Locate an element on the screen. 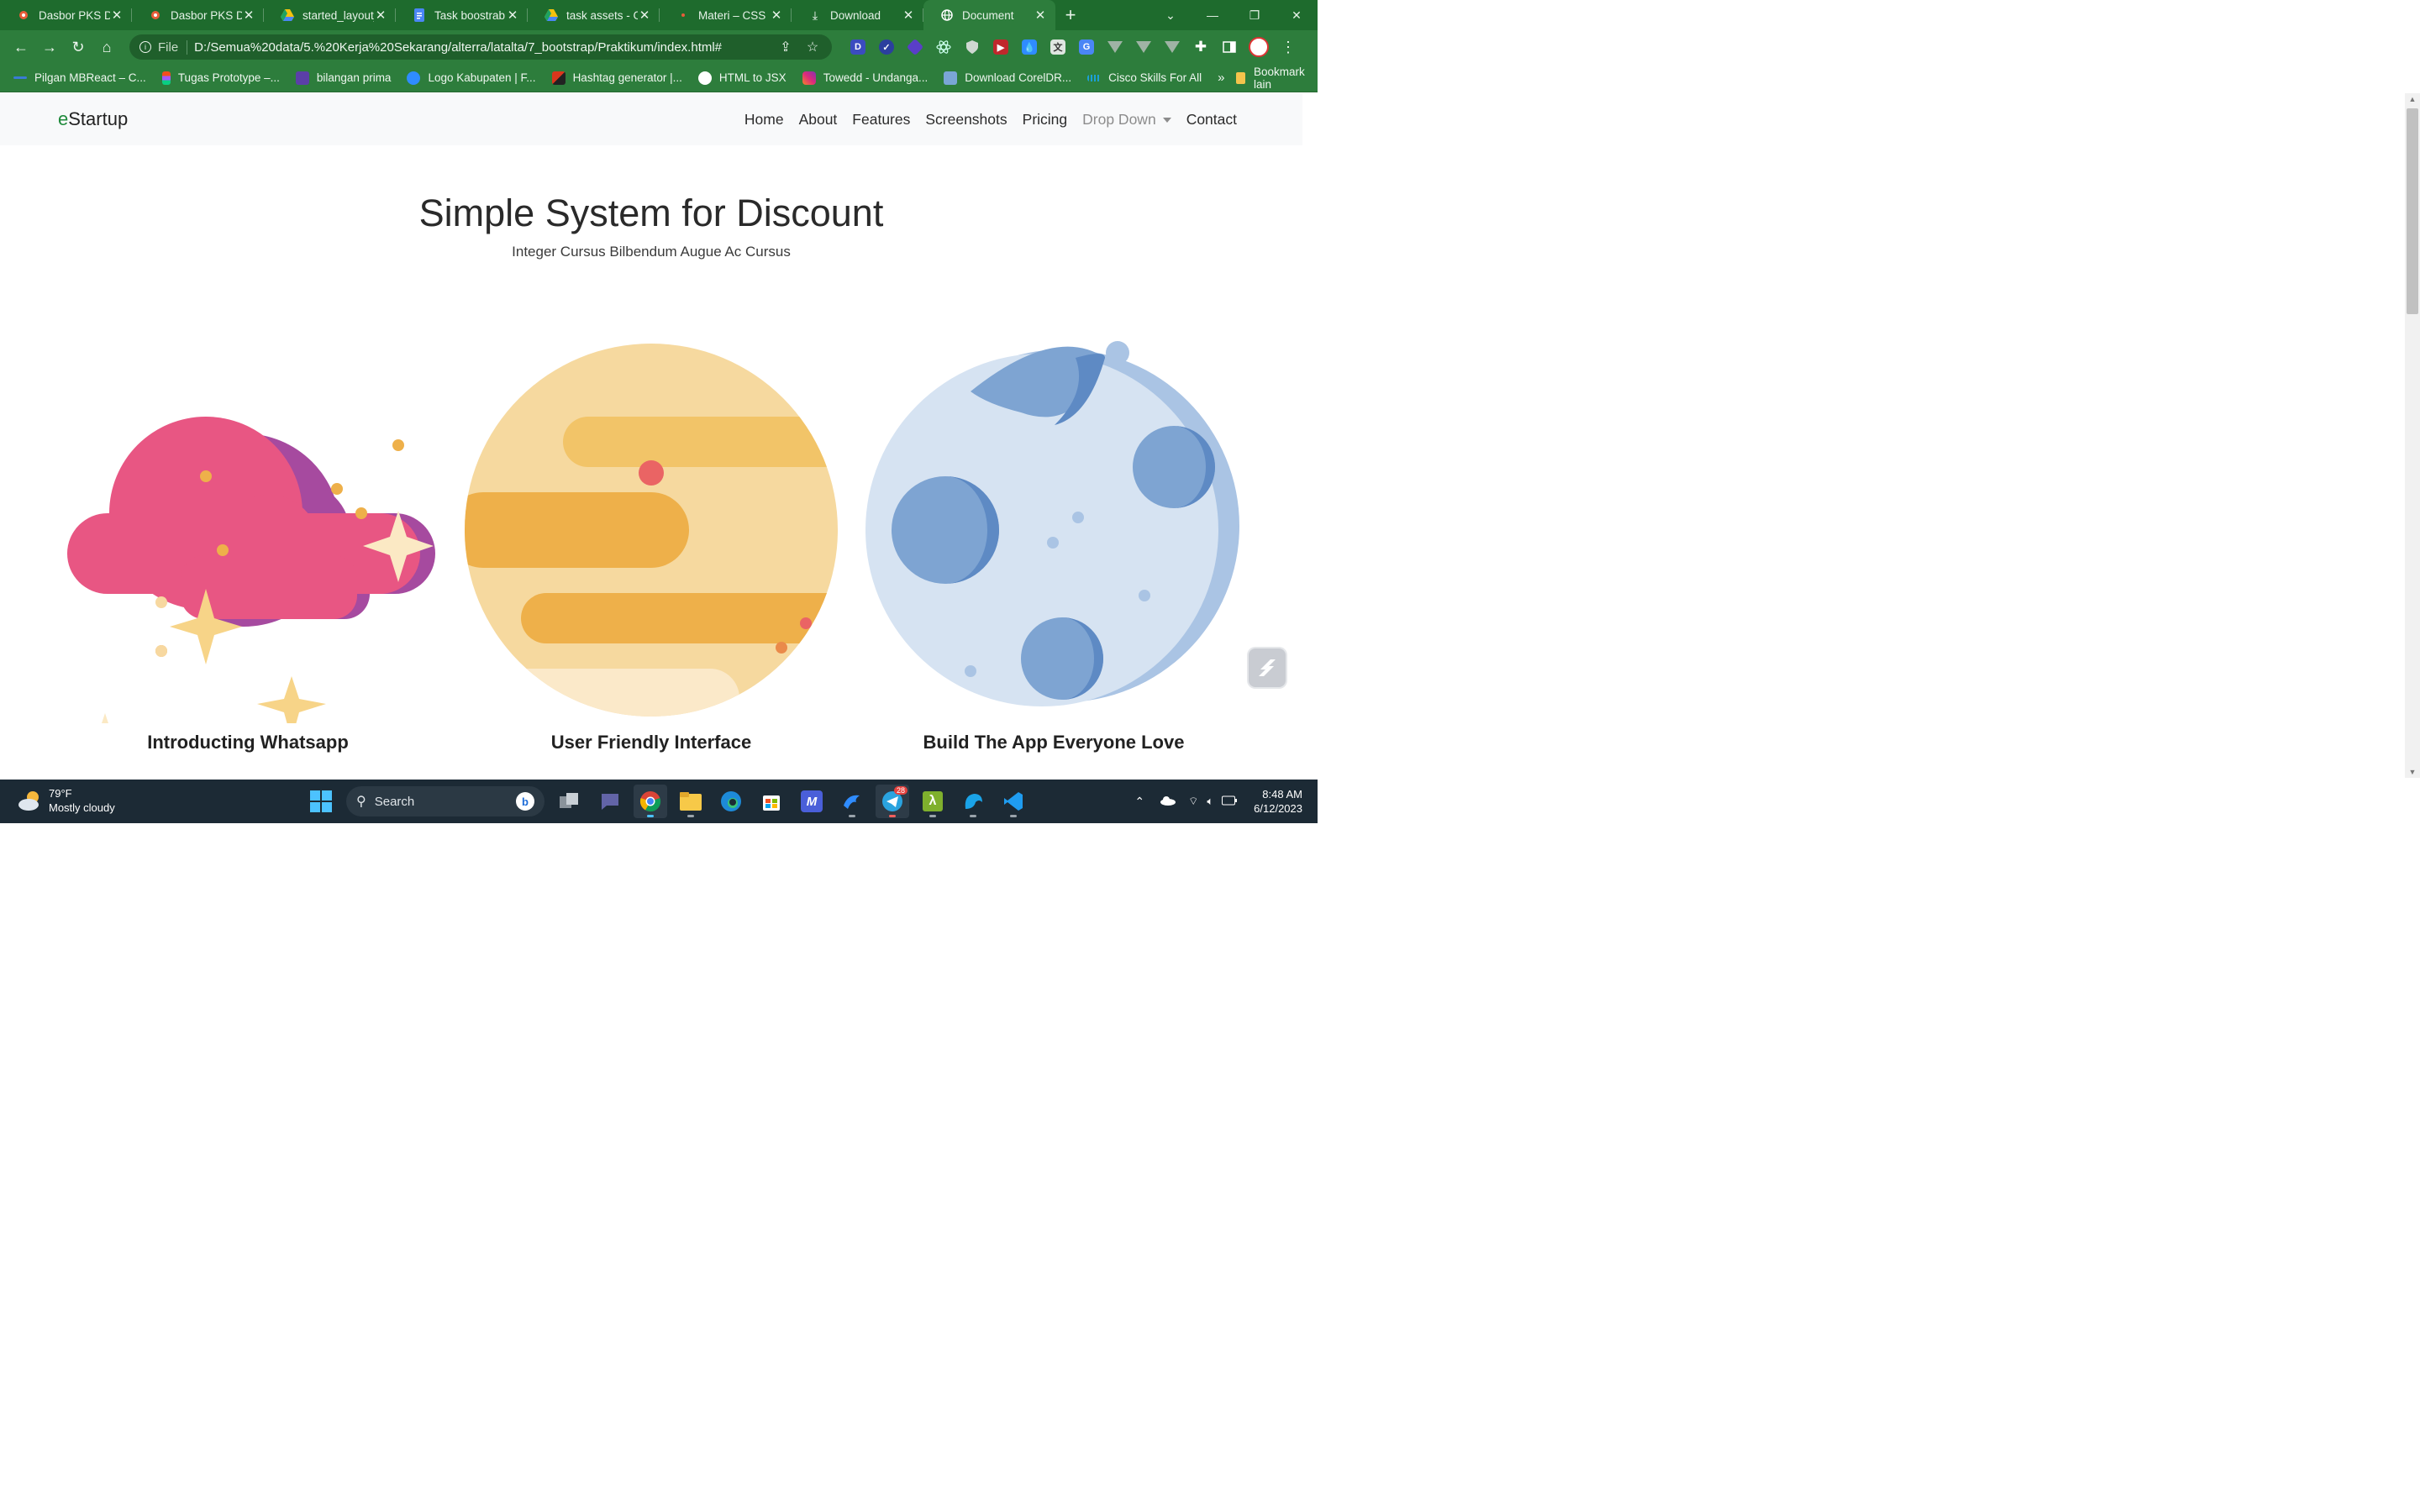 Image resolution: width=2420 pixels, height=1512 pixels. shield-icon is located at coordinates (972, 47).